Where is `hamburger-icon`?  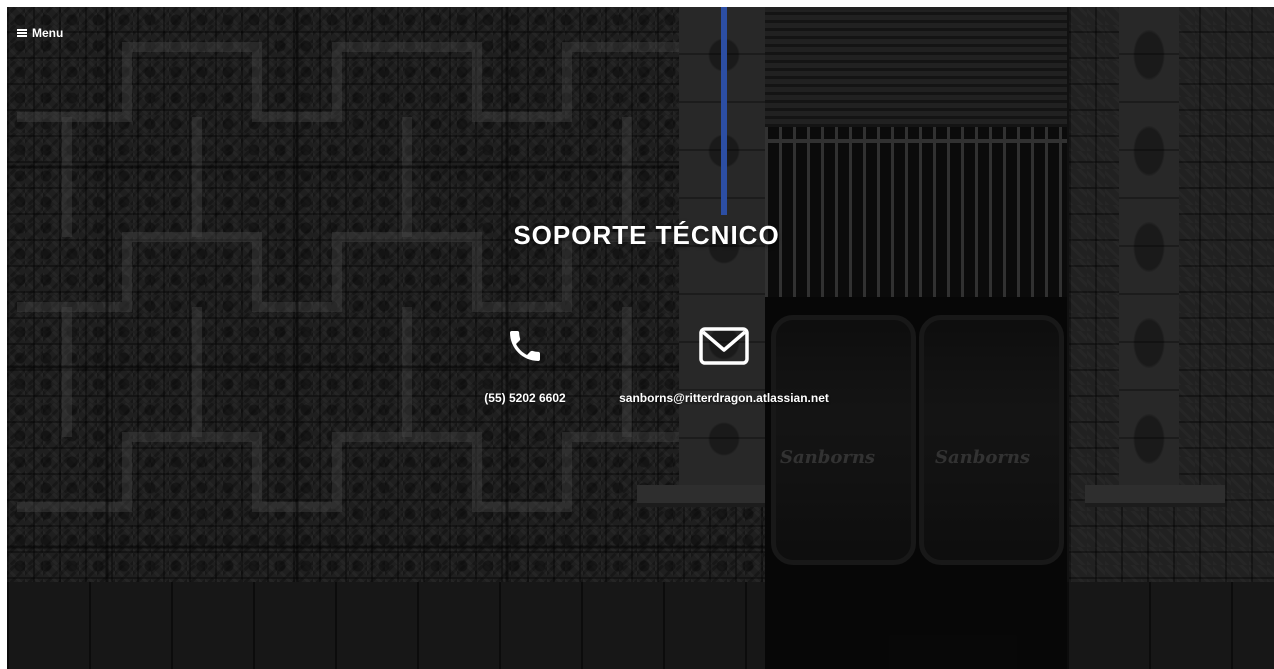
hamburger-icon is located at coordinates (22, 33).